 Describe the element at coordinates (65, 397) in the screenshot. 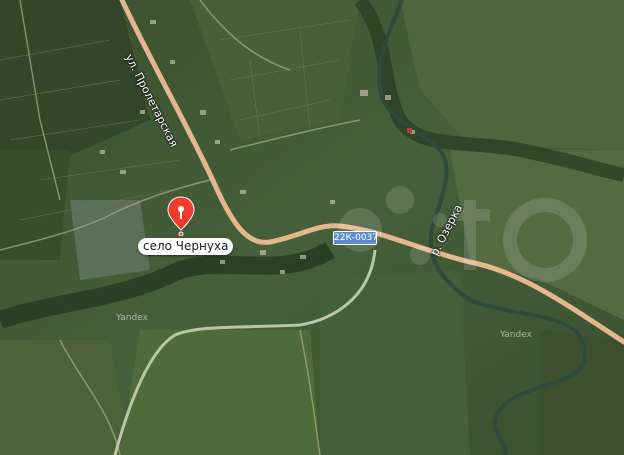

I see `field-southwest` at that location.